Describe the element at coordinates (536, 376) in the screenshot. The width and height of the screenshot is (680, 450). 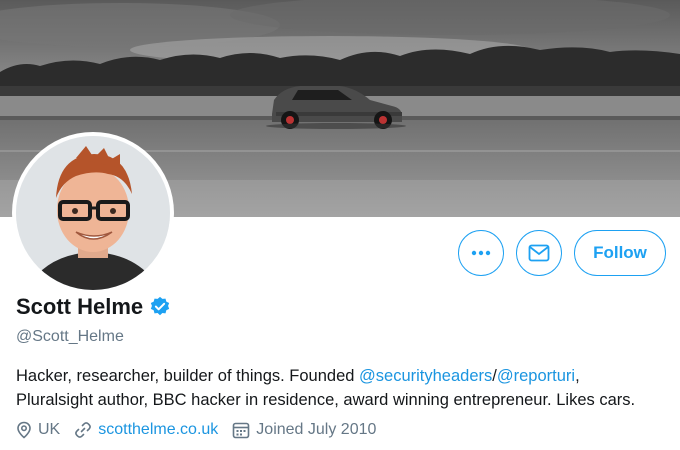
I see `mention-link-reporturi: @reporturi` at that location.